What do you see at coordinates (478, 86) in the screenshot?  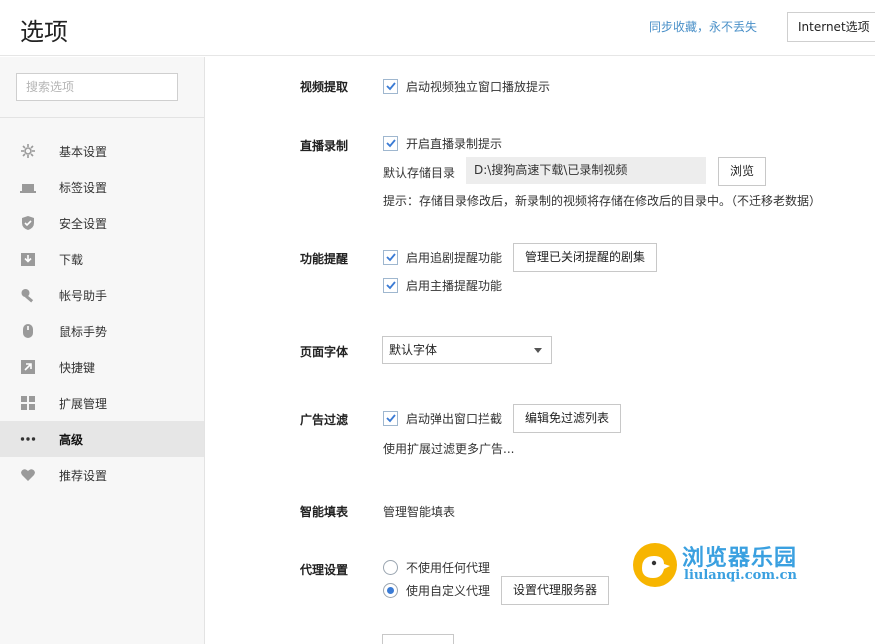 I see `video-popup-label: 启动视频独立窗口播放提示` at bounding box center [478, 86].